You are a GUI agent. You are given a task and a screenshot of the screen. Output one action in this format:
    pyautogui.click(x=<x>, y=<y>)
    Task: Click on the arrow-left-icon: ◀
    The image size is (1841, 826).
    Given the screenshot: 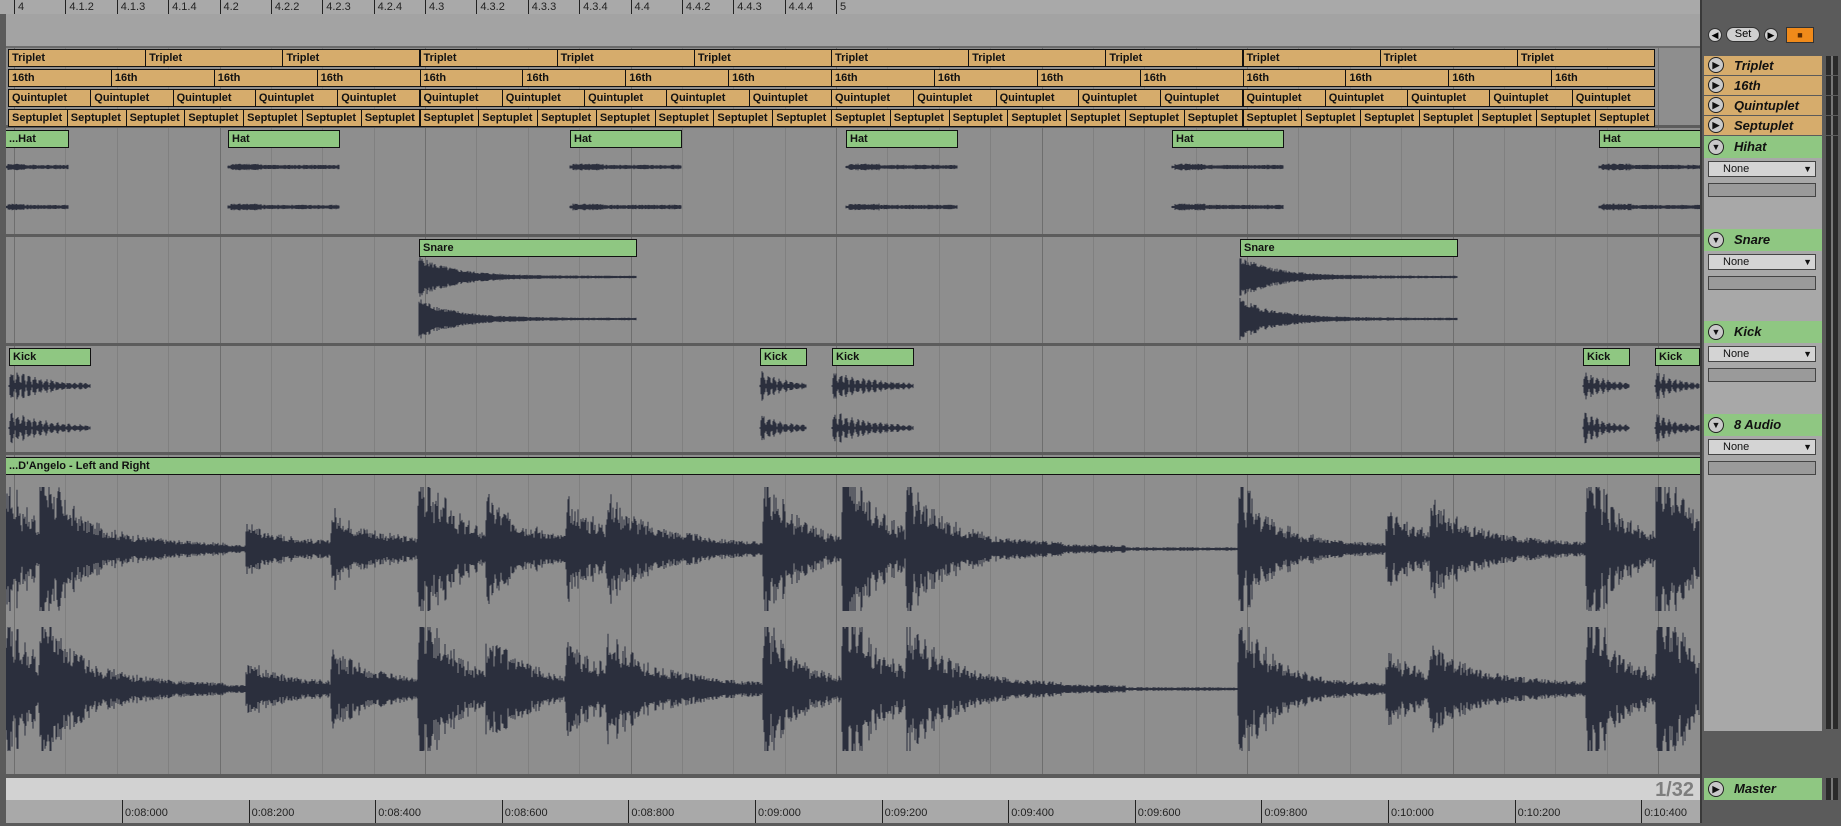 What is the action you would take?
    pyautogui.click(x=1715, y=35)
    